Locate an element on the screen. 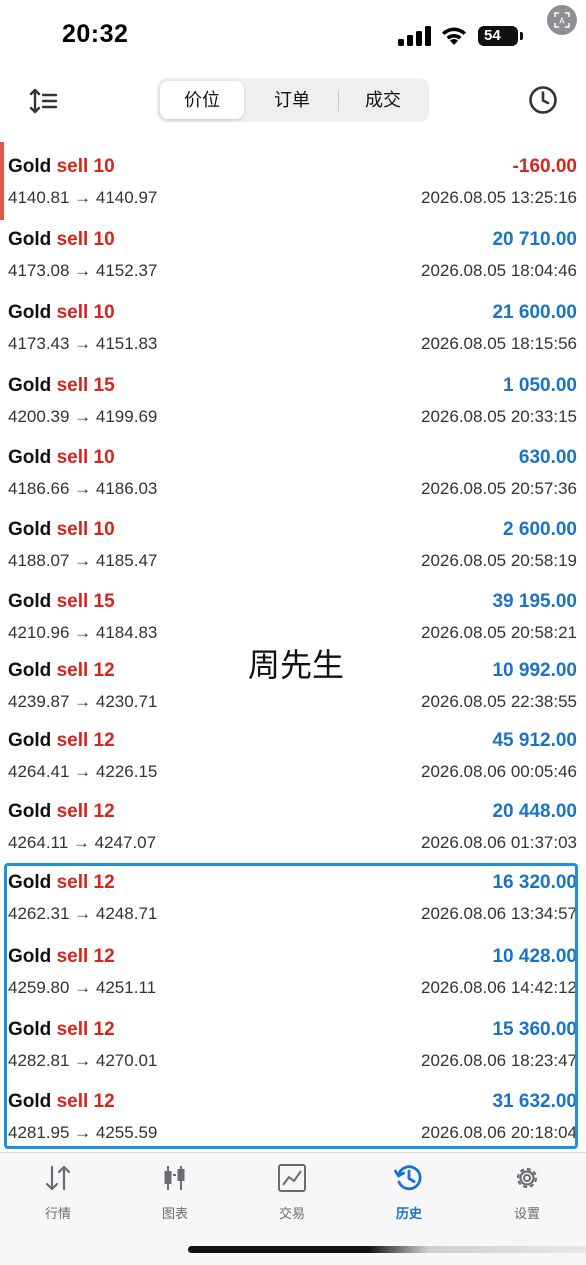 This screenshot has width=586, height=1265. tab-label: 图表 is located at coordinates (174, 1214).